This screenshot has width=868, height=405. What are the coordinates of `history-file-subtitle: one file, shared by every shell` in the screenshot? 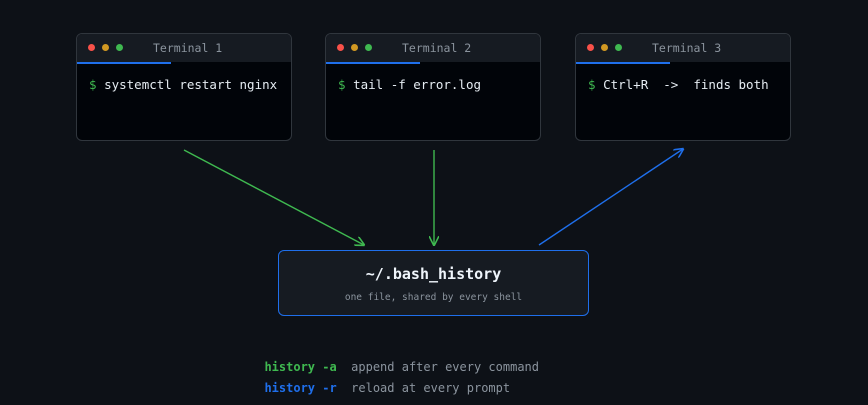 It's located at (433, 297).